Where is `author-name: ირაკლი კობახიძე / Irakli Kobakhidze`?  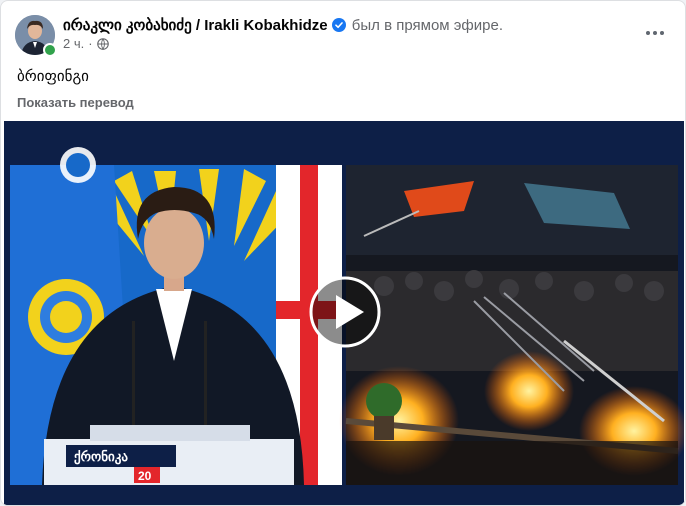 author-name: ირაკლი კობახიძე / Irakli Kobakhidze is located at coordinates (195, 25).